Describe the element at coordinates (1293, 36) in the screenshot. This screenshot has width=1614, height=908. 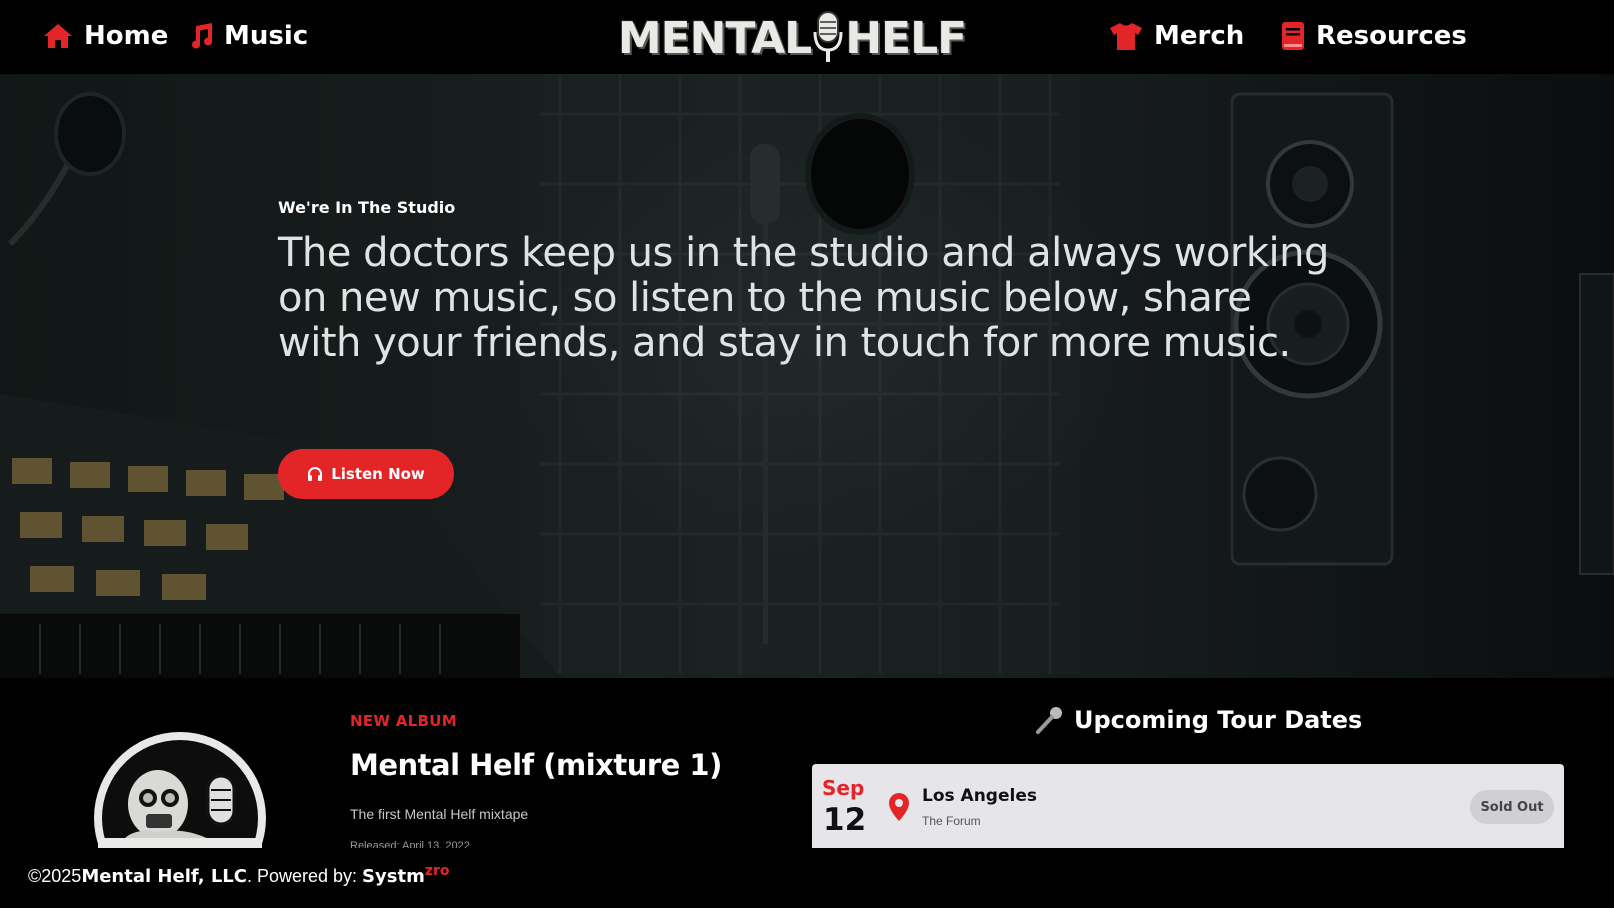
I see `book-icon` at that location.